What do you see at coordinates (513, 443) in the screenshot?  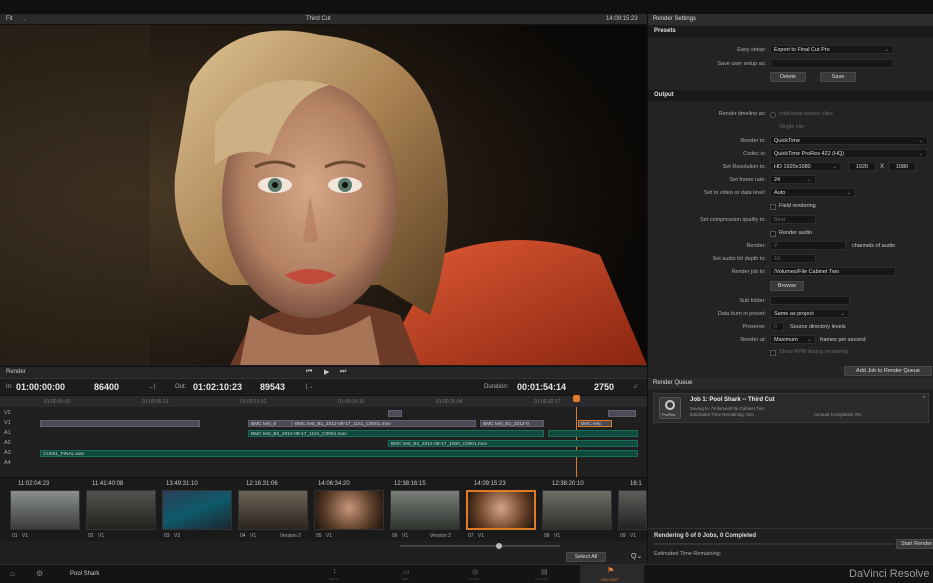 I see `audio-clip: BMC test_B1_2012-08-17_1000_C0001.mov` at bounding box center [513, 443].